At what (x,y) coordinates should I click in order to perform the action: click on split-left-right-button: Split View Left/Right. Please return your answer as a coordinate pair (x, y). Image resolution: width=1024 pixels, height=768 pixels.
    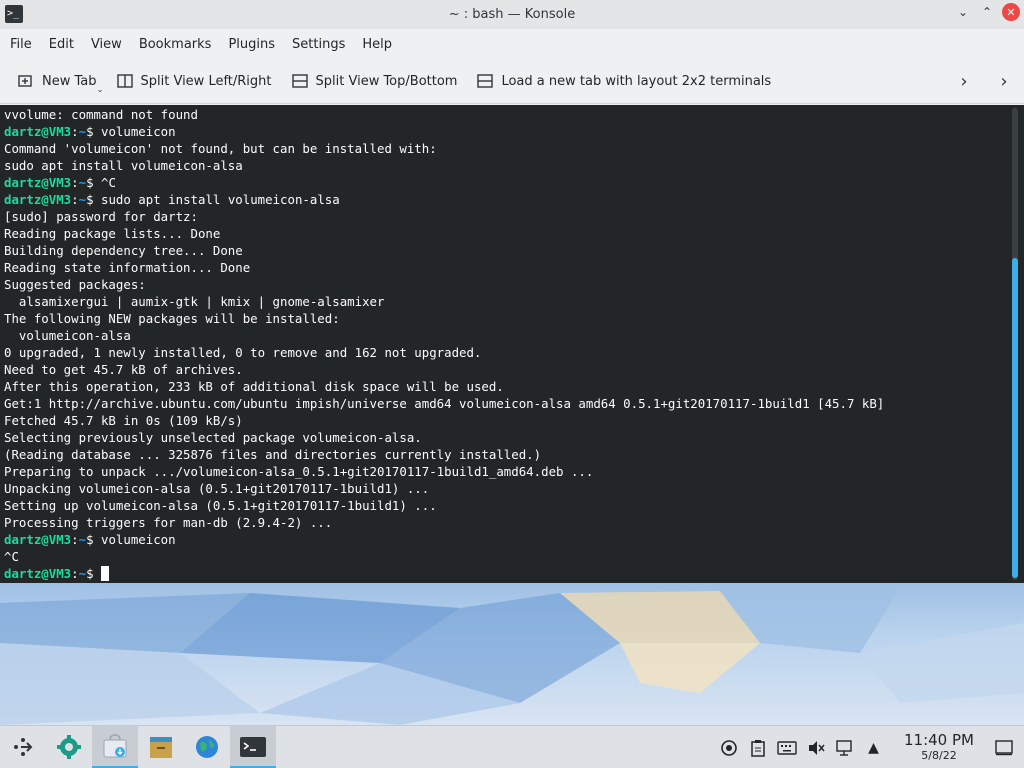
    Looking at the image, I should click on (194, 81).